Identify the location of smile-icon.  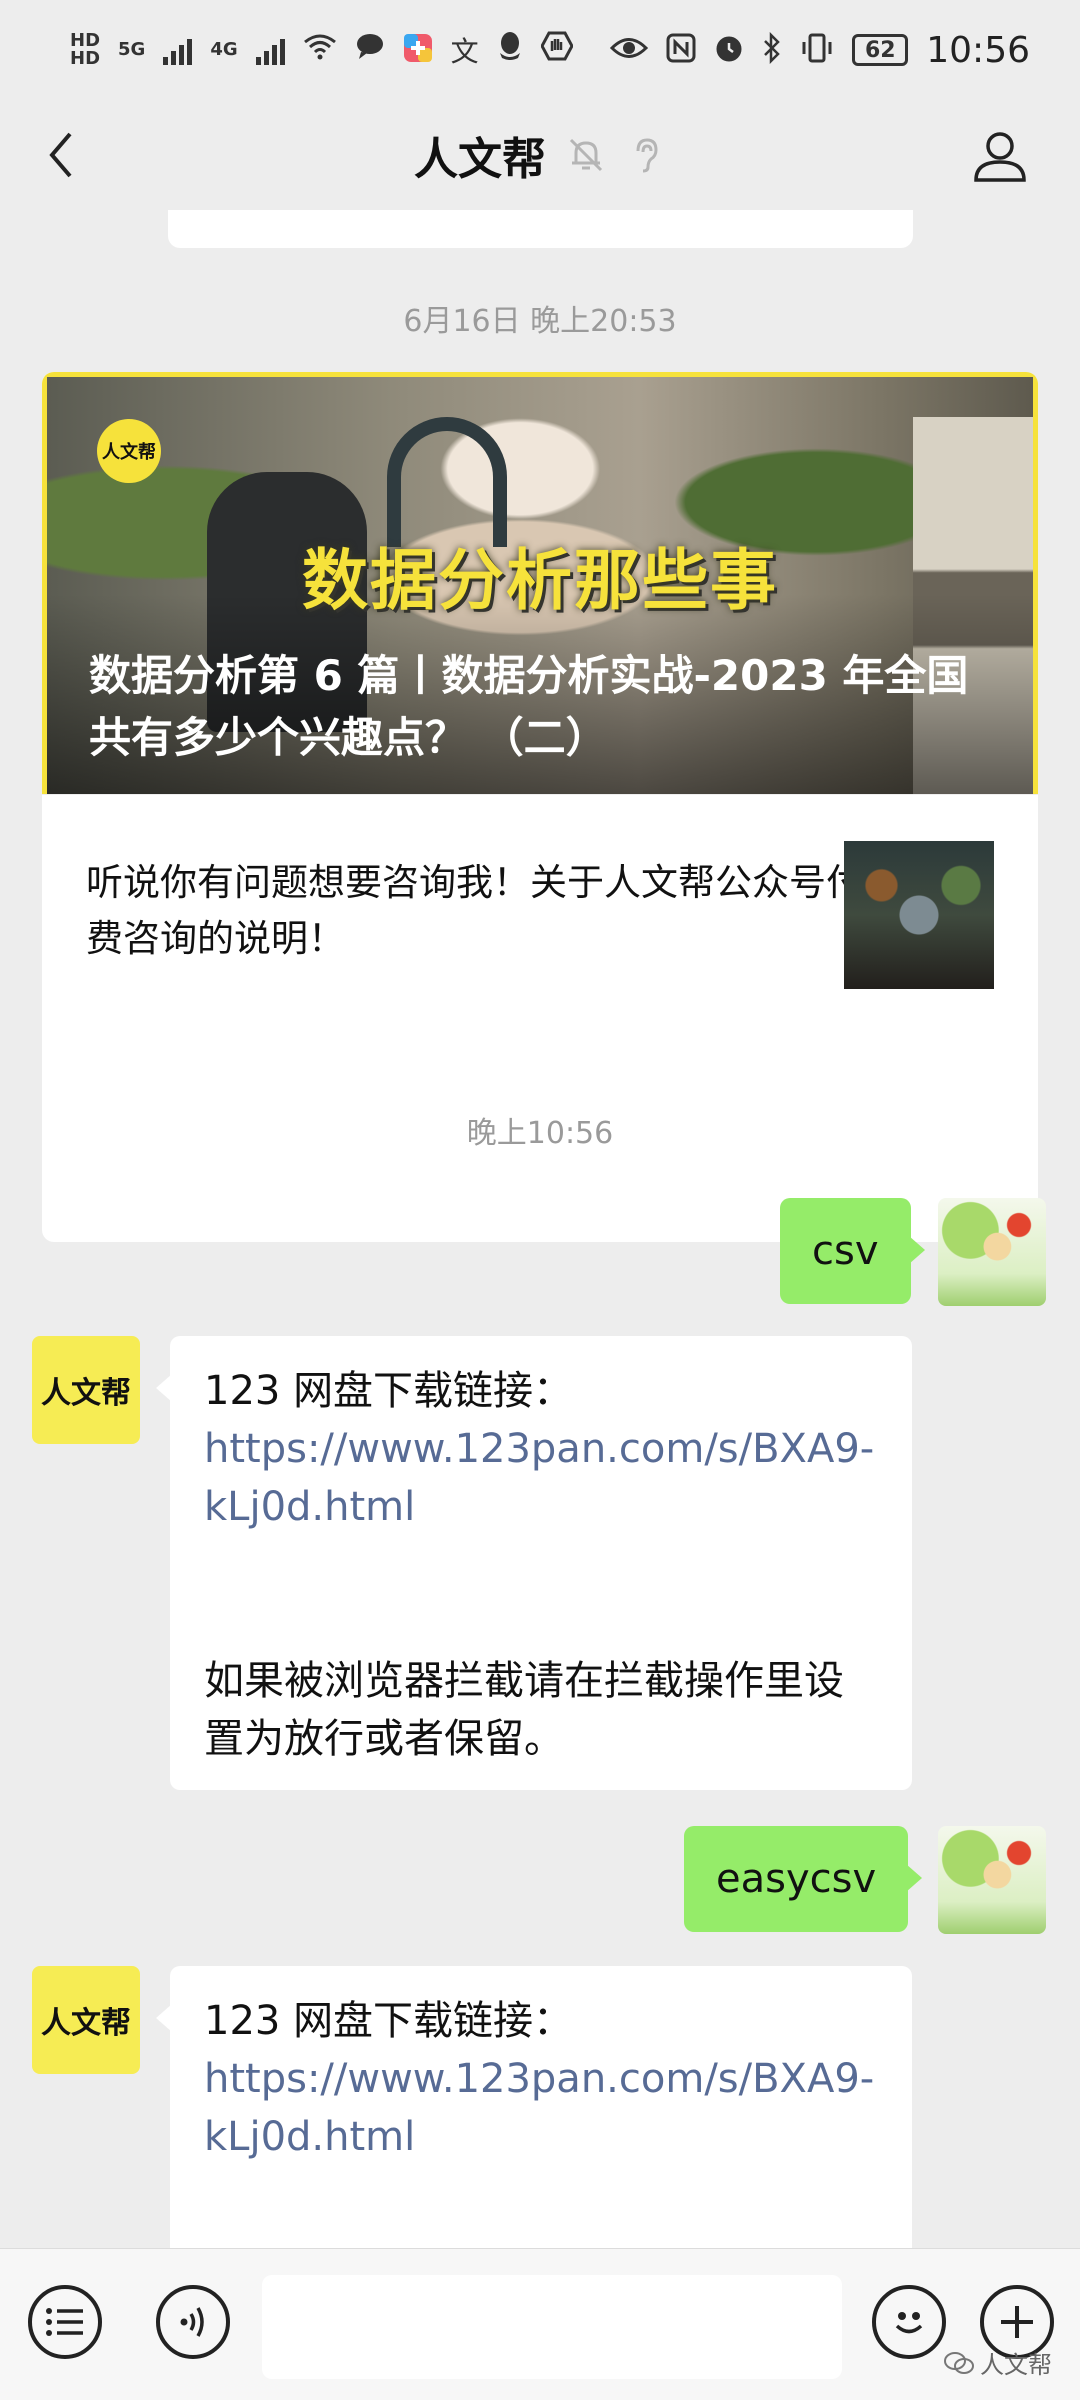
(909, 2323).